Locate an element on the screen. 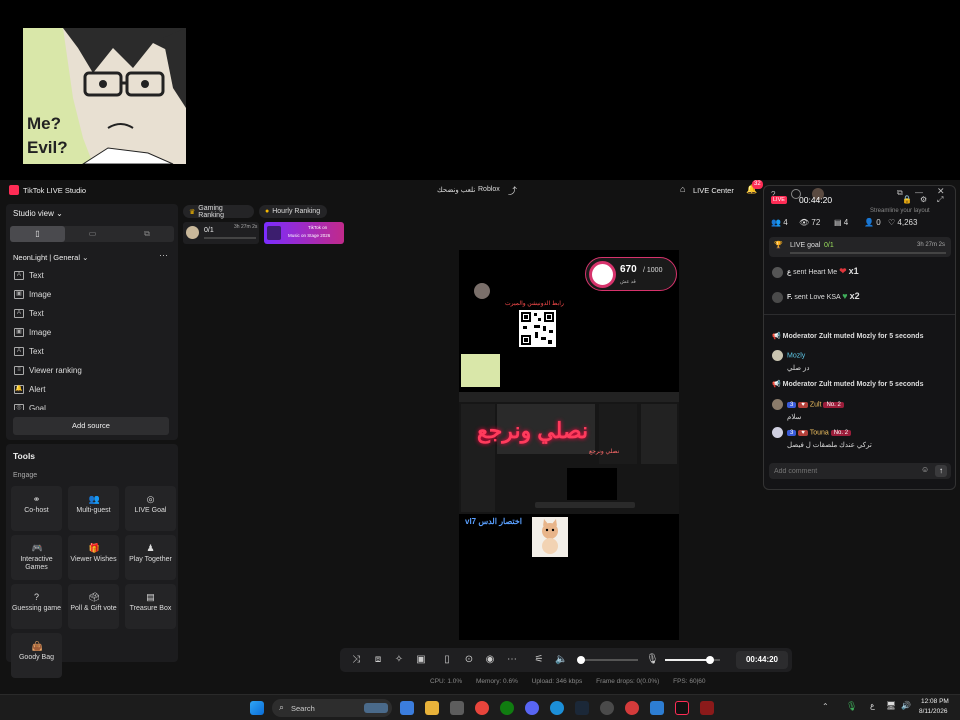 This screenshot has height=720, width=960. tool-gift: 🎁 Viewer Wishes is located at coordinates (93, 557).